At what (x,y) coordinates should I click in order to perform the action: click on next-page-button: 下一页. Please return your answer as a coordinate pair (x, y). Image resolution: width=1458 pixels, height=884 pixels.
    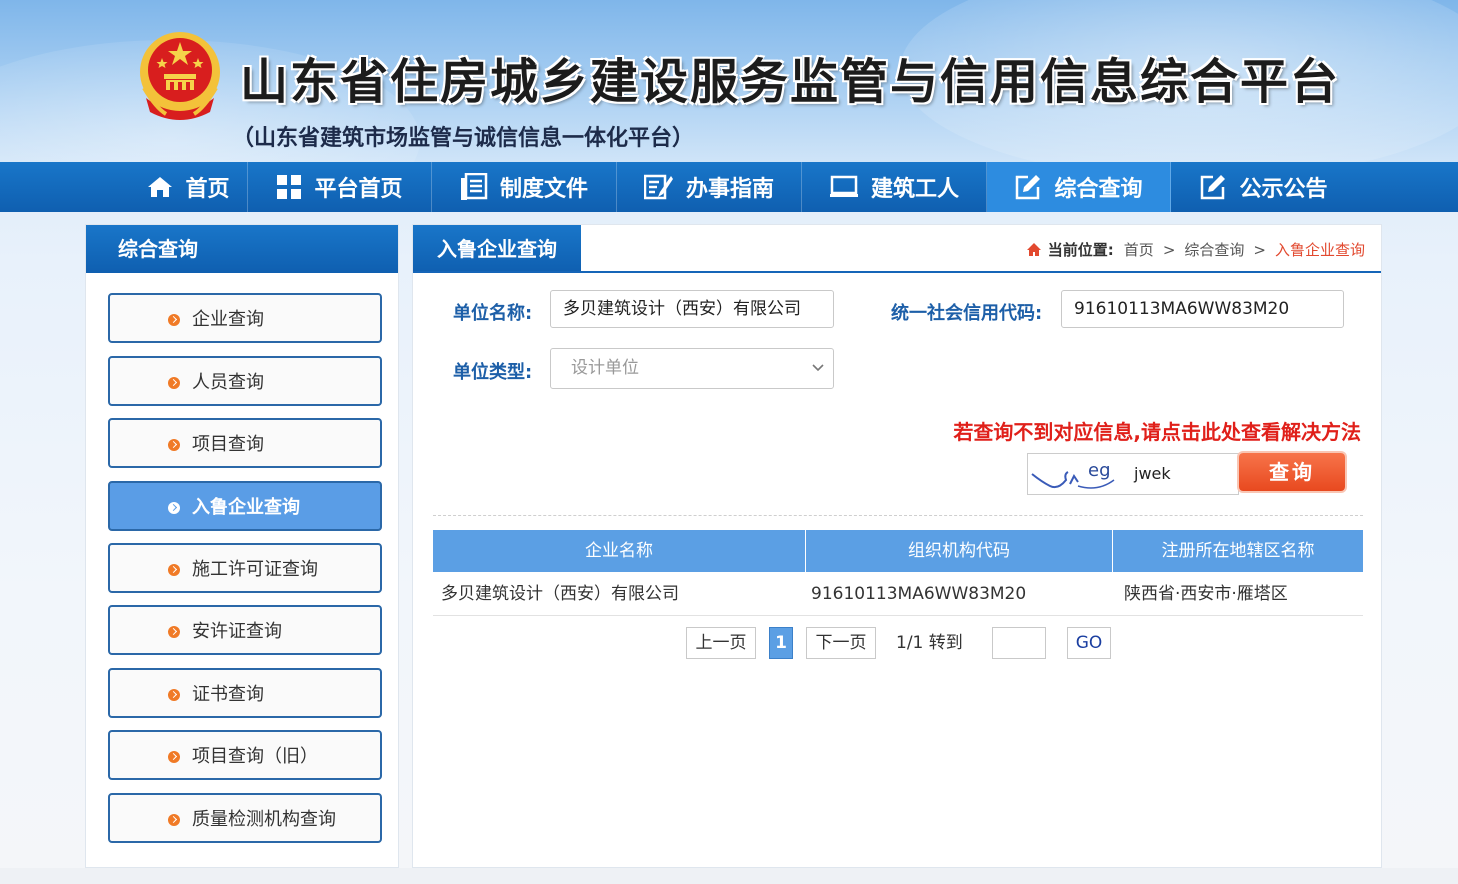
    Looking at the image, I should click on (841, 643).